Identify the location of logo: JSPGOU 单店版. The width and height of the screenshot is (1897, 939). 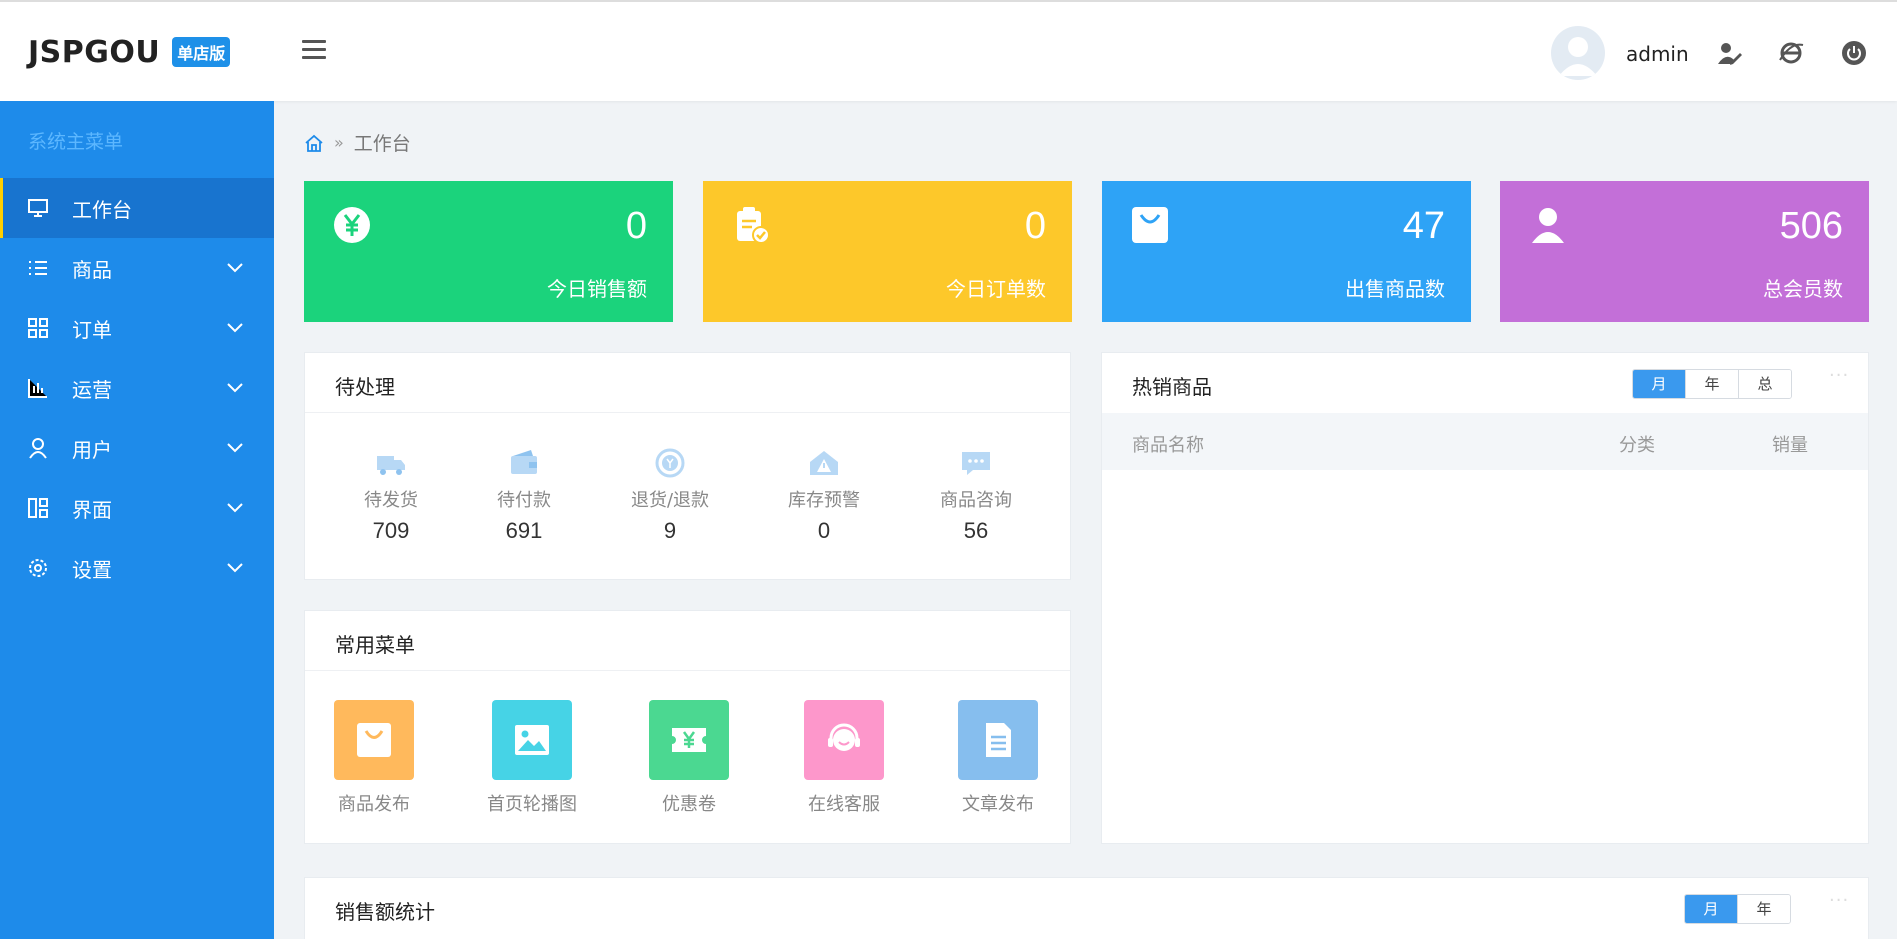
(129, 52).